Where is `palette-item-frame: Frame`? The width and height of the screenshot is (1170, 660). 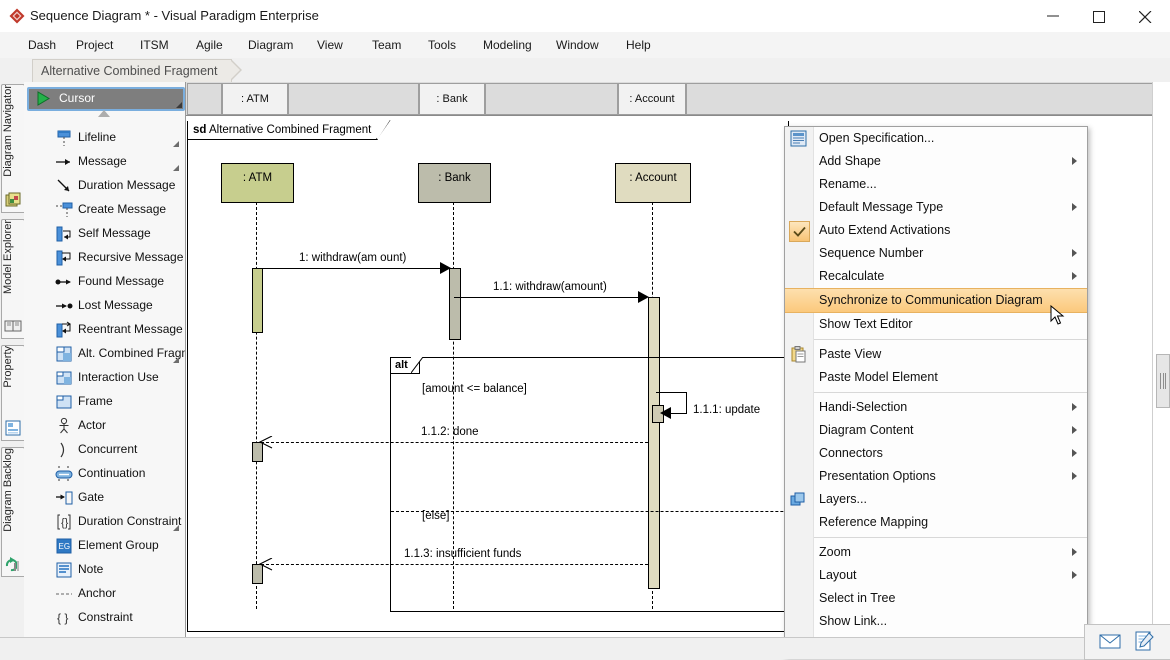
palette-item-frame: Frame is located at coordinates (104, 402).